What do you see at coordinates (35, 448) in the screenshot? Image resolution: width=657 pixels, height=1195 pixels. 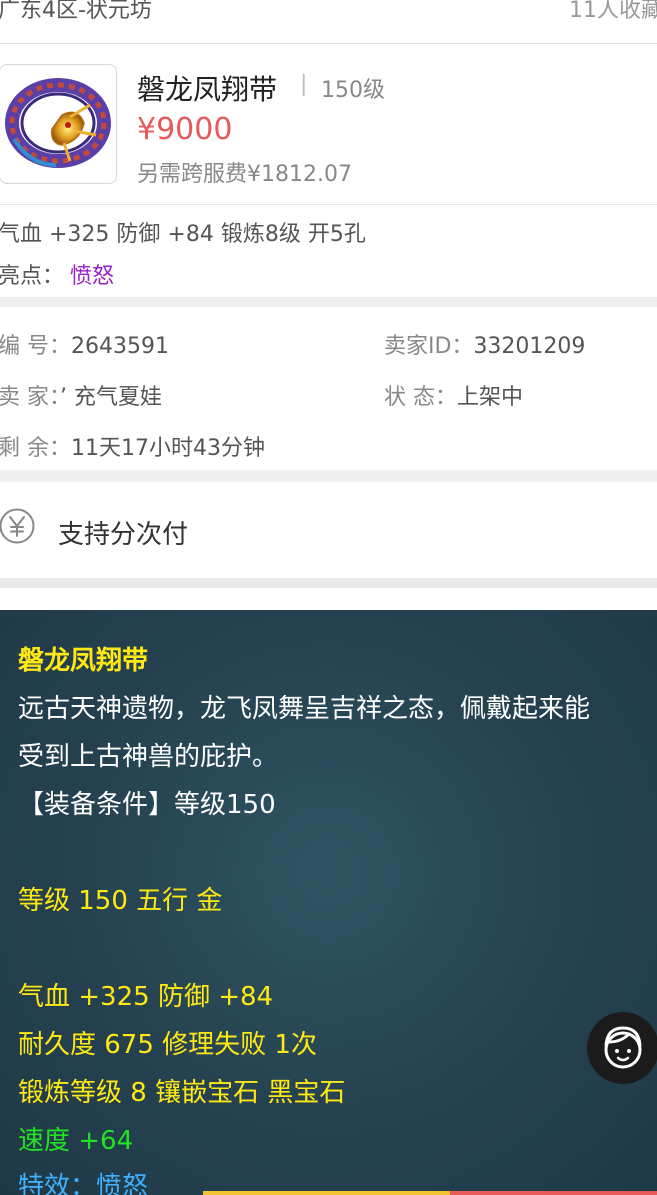 I see `remaining-label: 剩 余：` at bounding box center [35, 448].